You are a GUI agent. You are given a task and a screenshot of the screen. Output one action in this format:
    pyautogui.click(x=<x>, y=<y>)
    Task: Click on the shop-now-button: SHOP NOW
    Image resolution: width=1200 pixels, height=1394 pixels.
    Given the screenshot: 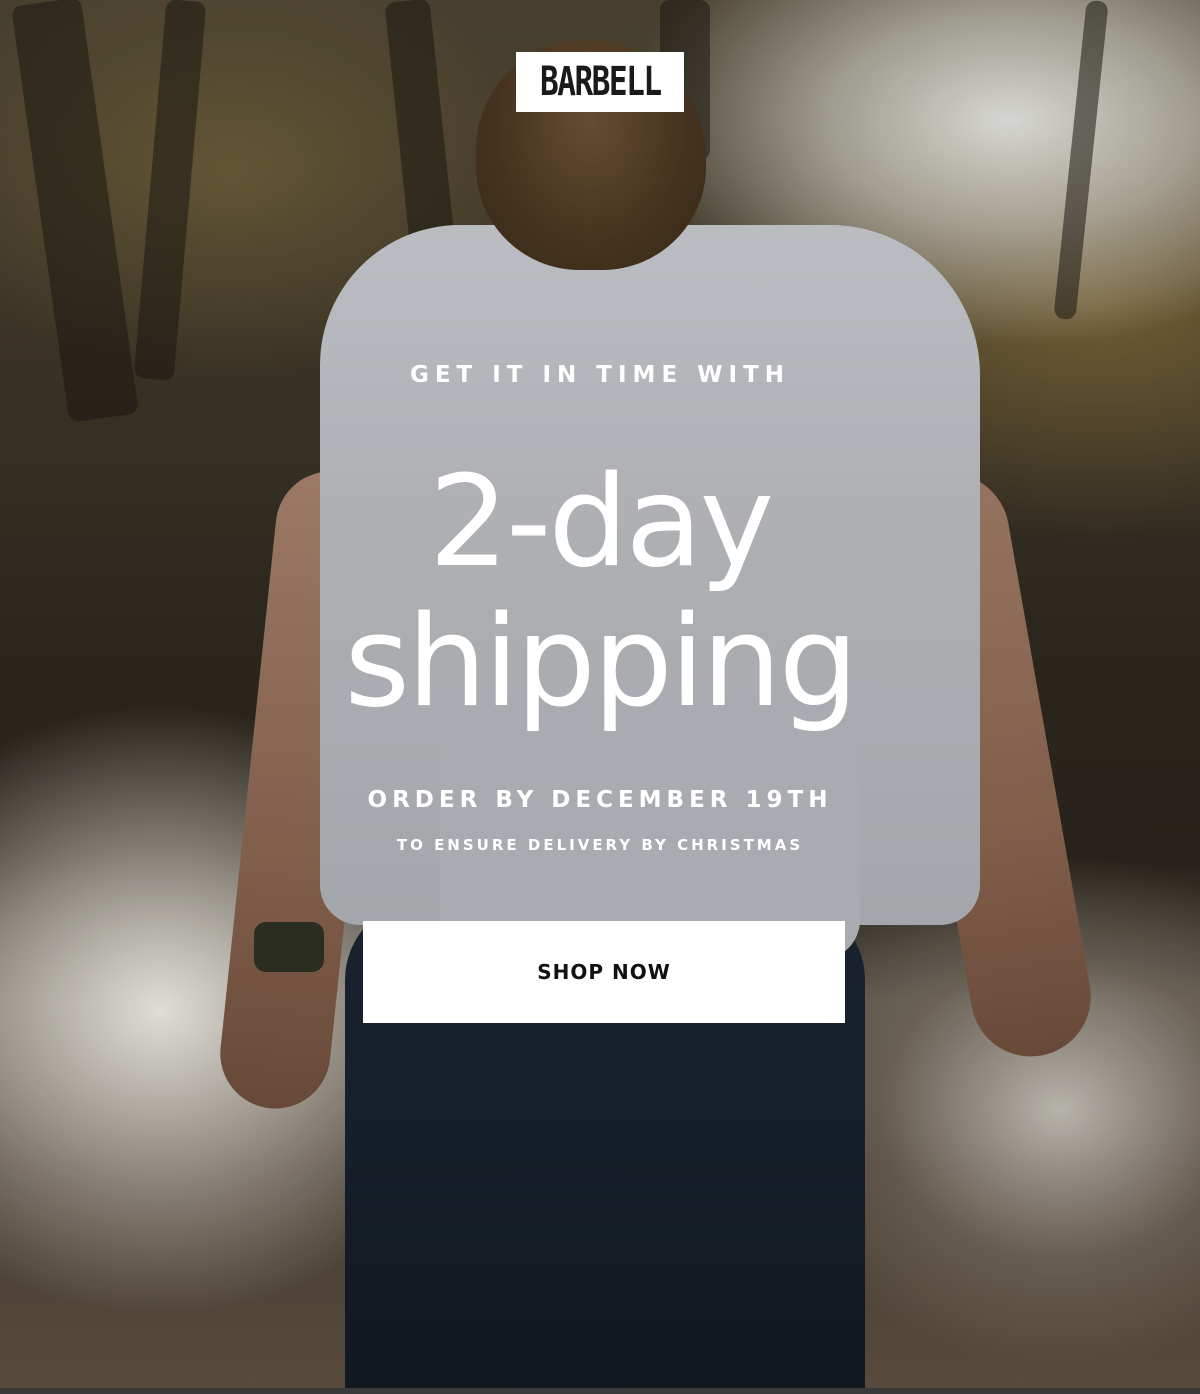 What is the action you would take?
    pyautogui.click(x=604, y=972)
    